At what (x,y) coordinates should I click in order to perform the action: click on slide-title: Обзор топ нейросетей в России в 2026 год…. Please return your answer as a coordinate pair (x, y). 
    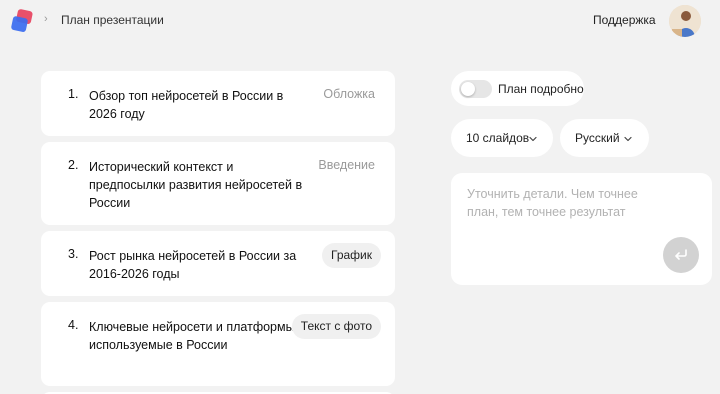
    Looking at the image, I should click on (196, 105).